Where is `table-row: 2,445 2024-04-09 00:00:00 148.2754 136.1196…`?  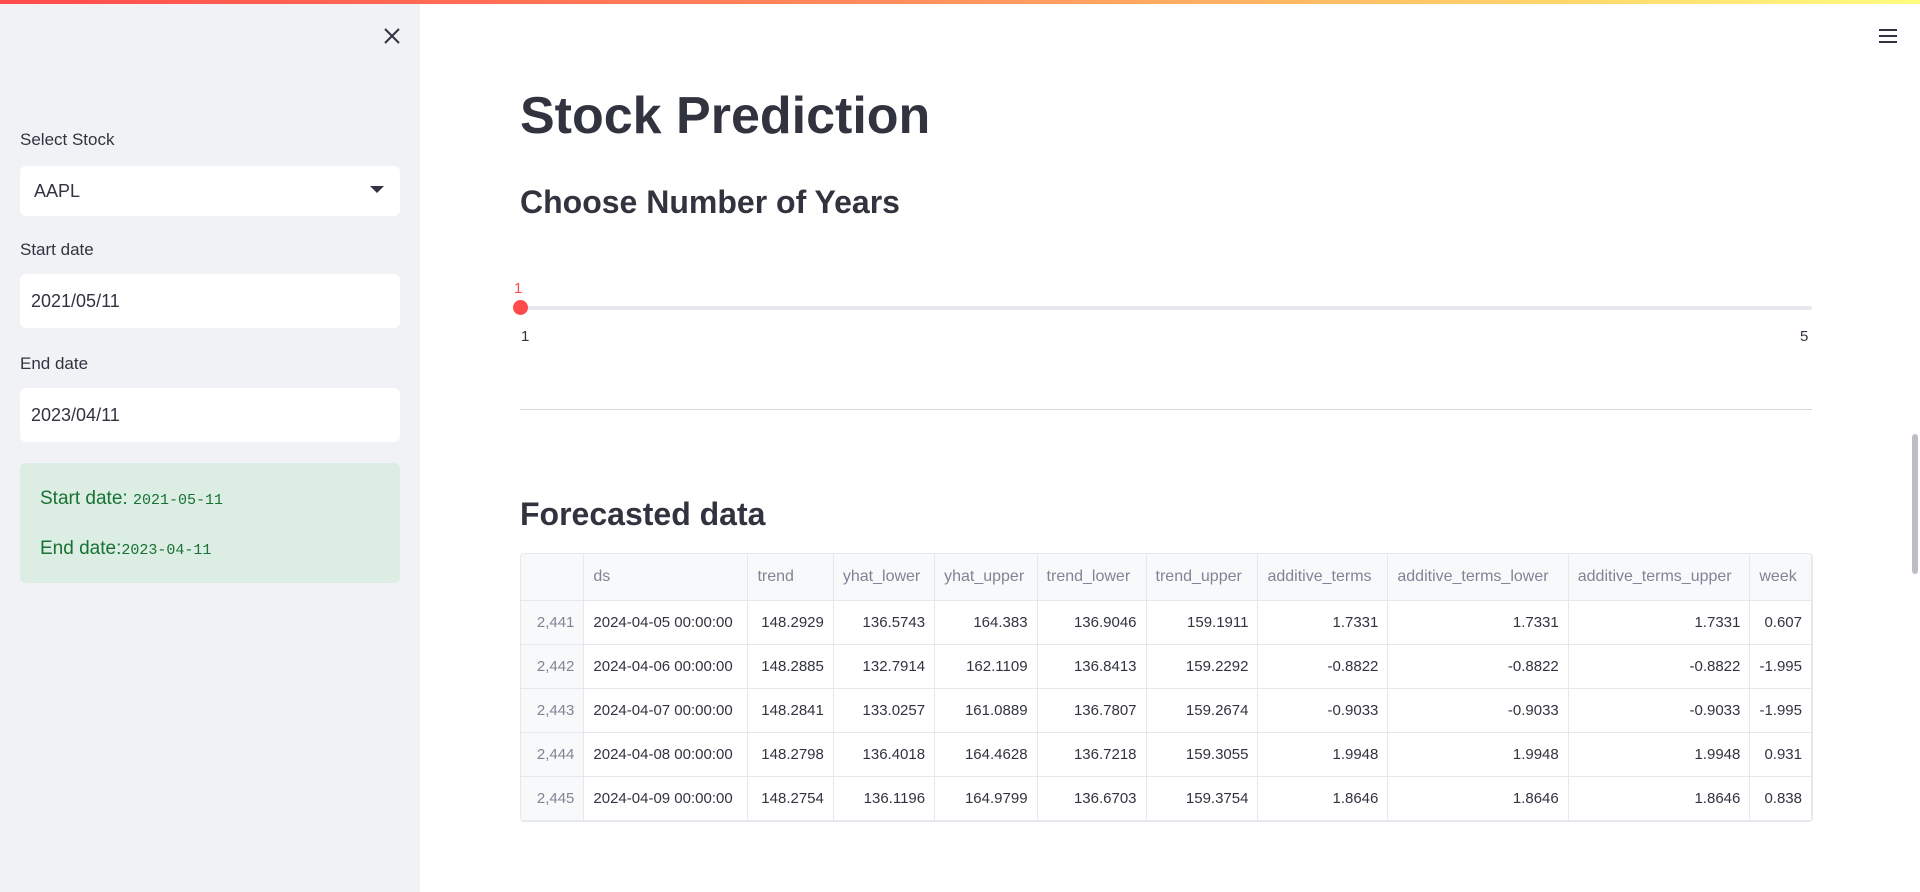
table-row: 2,445 2024-04-09 00:00:00 148.2754 136.1196… is located at coordinates (1166, 798).